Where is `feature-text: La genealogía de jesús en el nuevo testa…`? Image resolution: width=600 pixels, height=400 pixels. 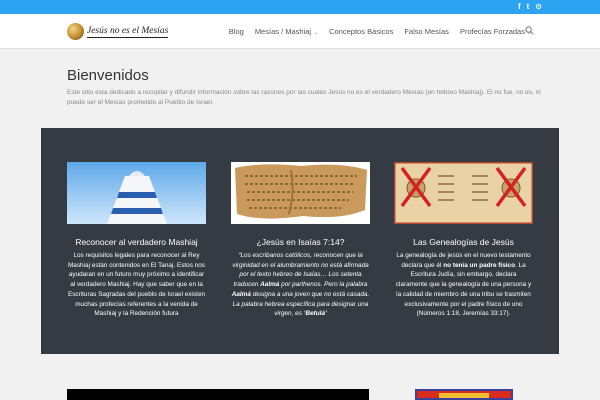 feature-text: La genealogía de jesús en el nuevo testa… is located at coordinates (463, 285).